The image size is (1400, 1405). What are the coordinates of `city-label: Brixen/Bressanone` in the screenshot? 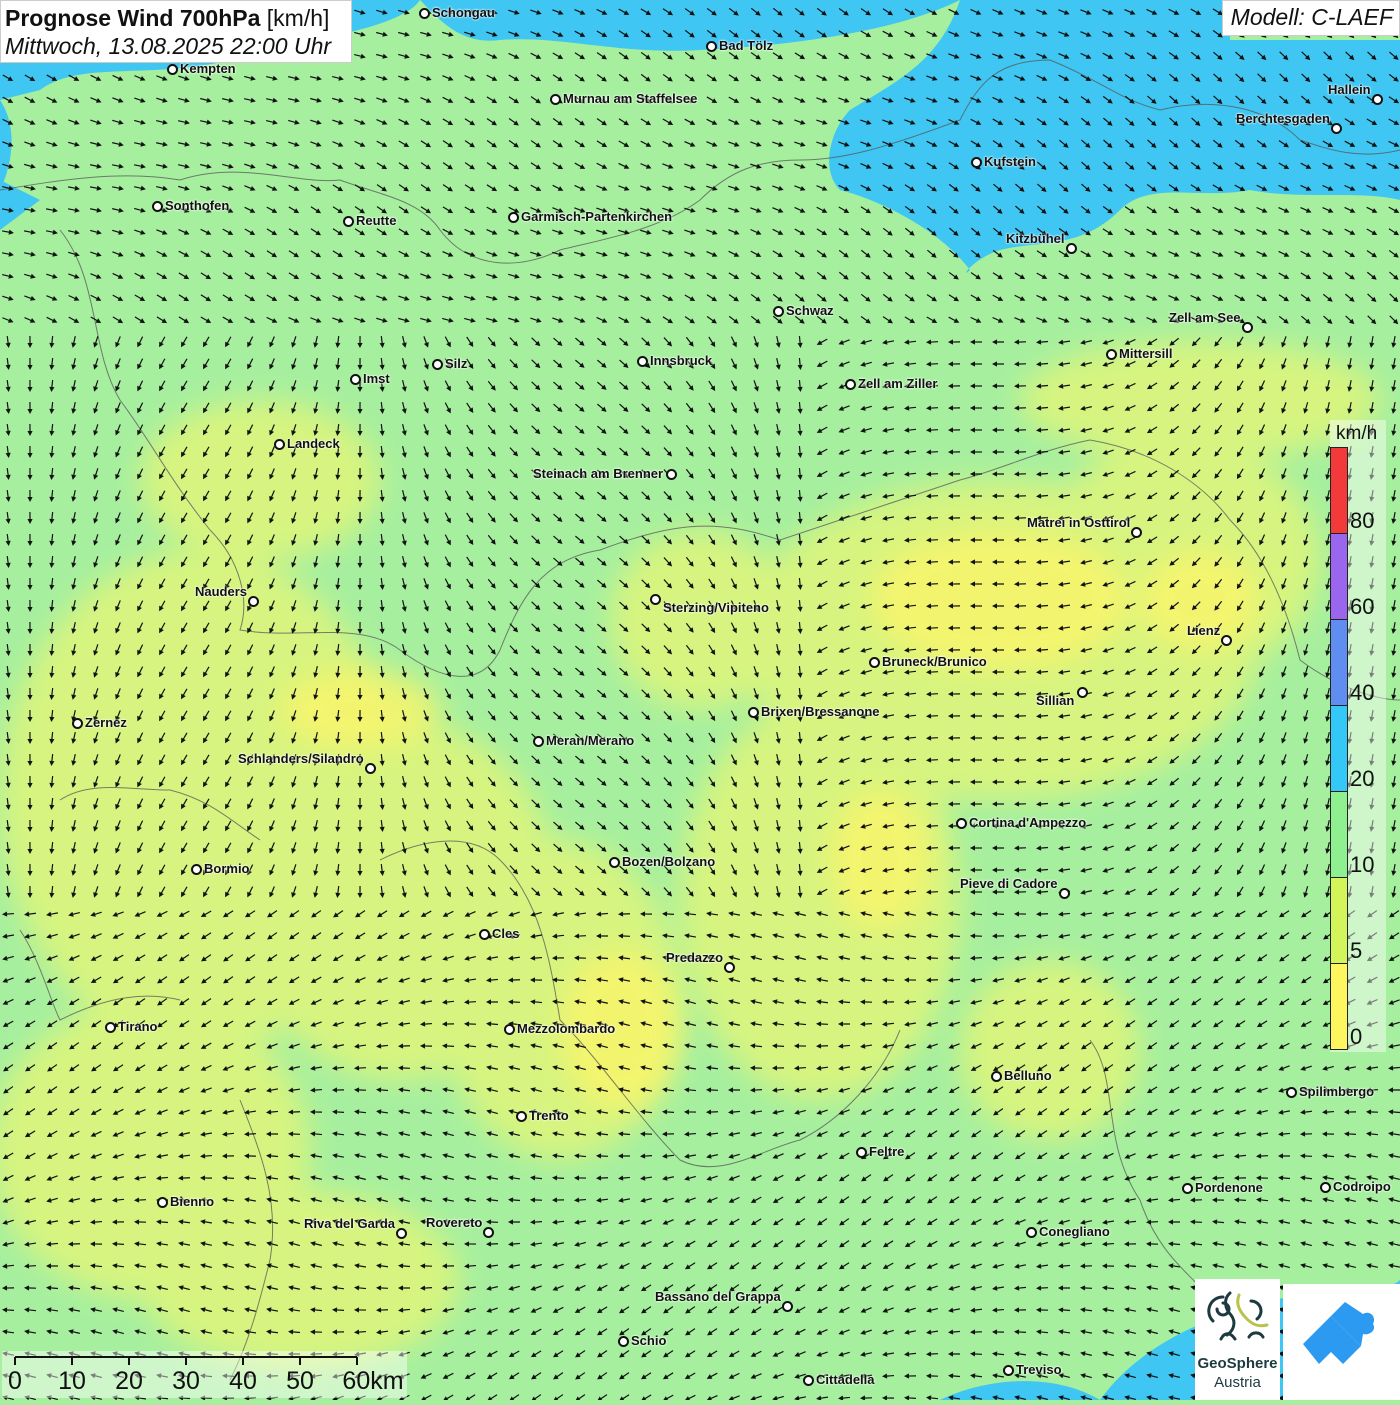 It's located at (820, 711).